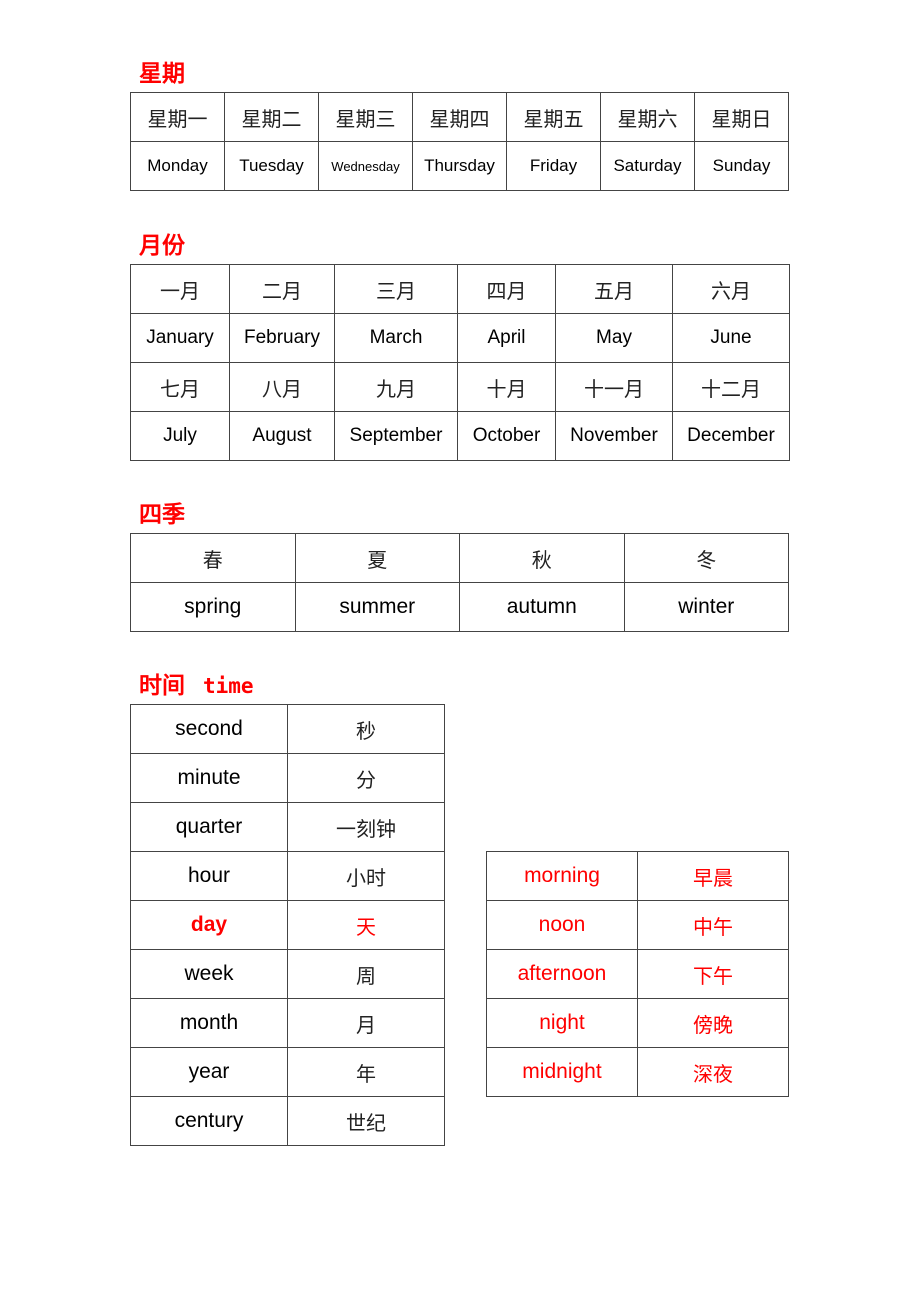  Describe the element at coordinates (180, 436) in the screenshot. I see `table-cell: July` at that location.